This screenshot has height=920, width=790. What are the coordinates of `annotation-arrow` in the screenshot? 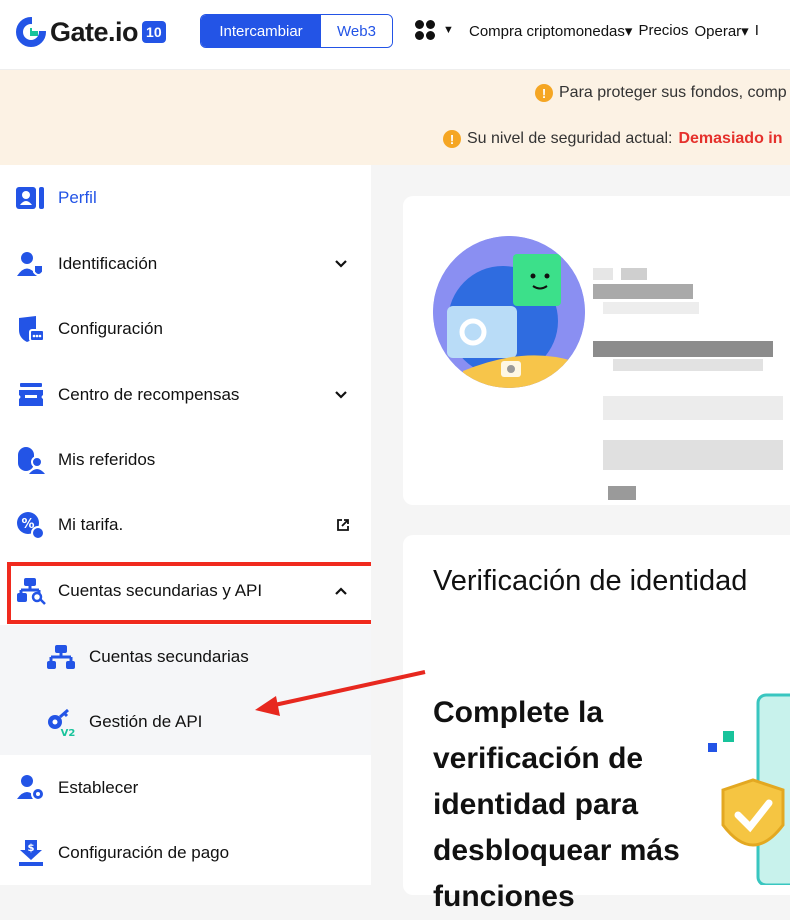 It's located at (340, 693).